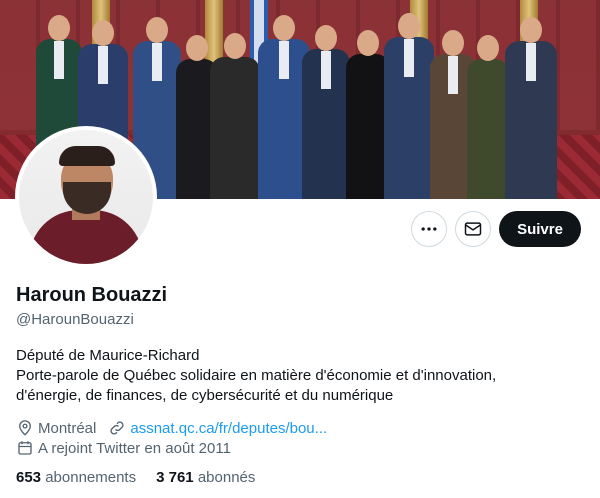  I want to click on following-count: 653, so click(29, 477).